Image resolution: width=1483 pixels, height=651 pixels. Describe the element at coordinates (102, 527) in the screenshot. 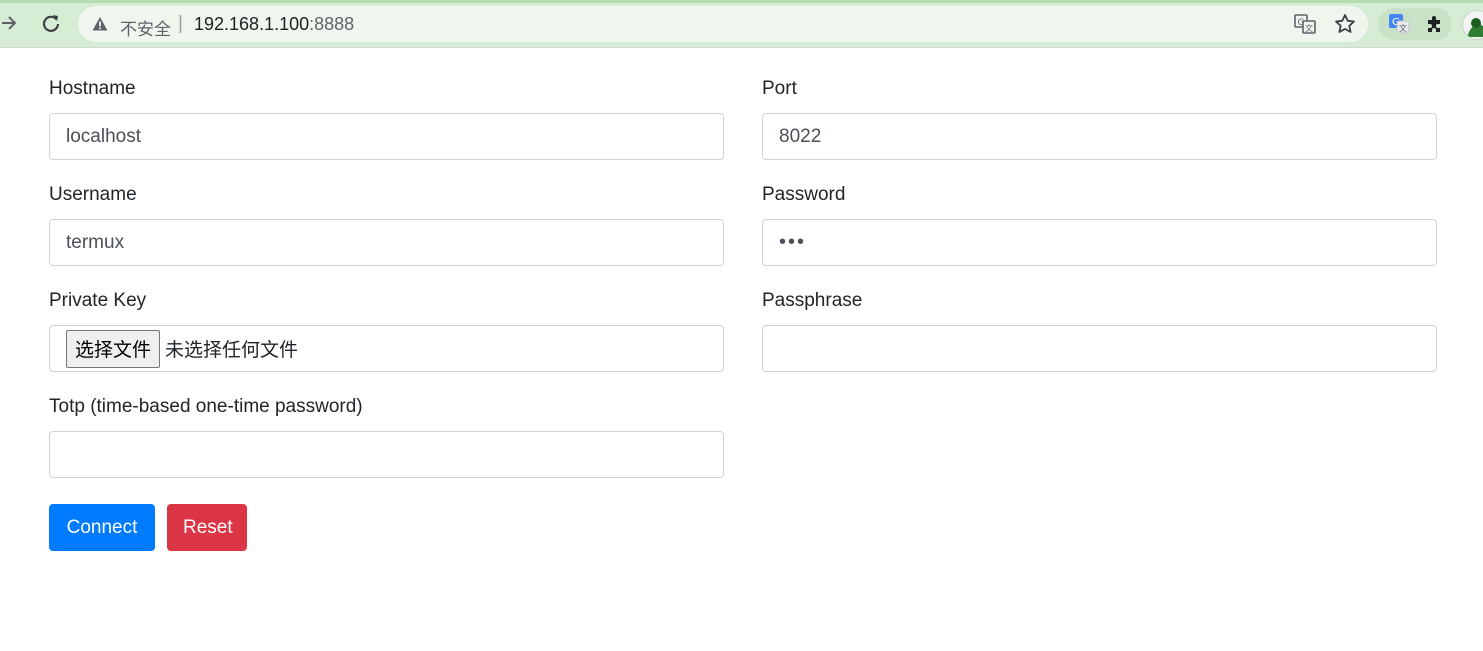

I see `connect-button: Connect` at that location.